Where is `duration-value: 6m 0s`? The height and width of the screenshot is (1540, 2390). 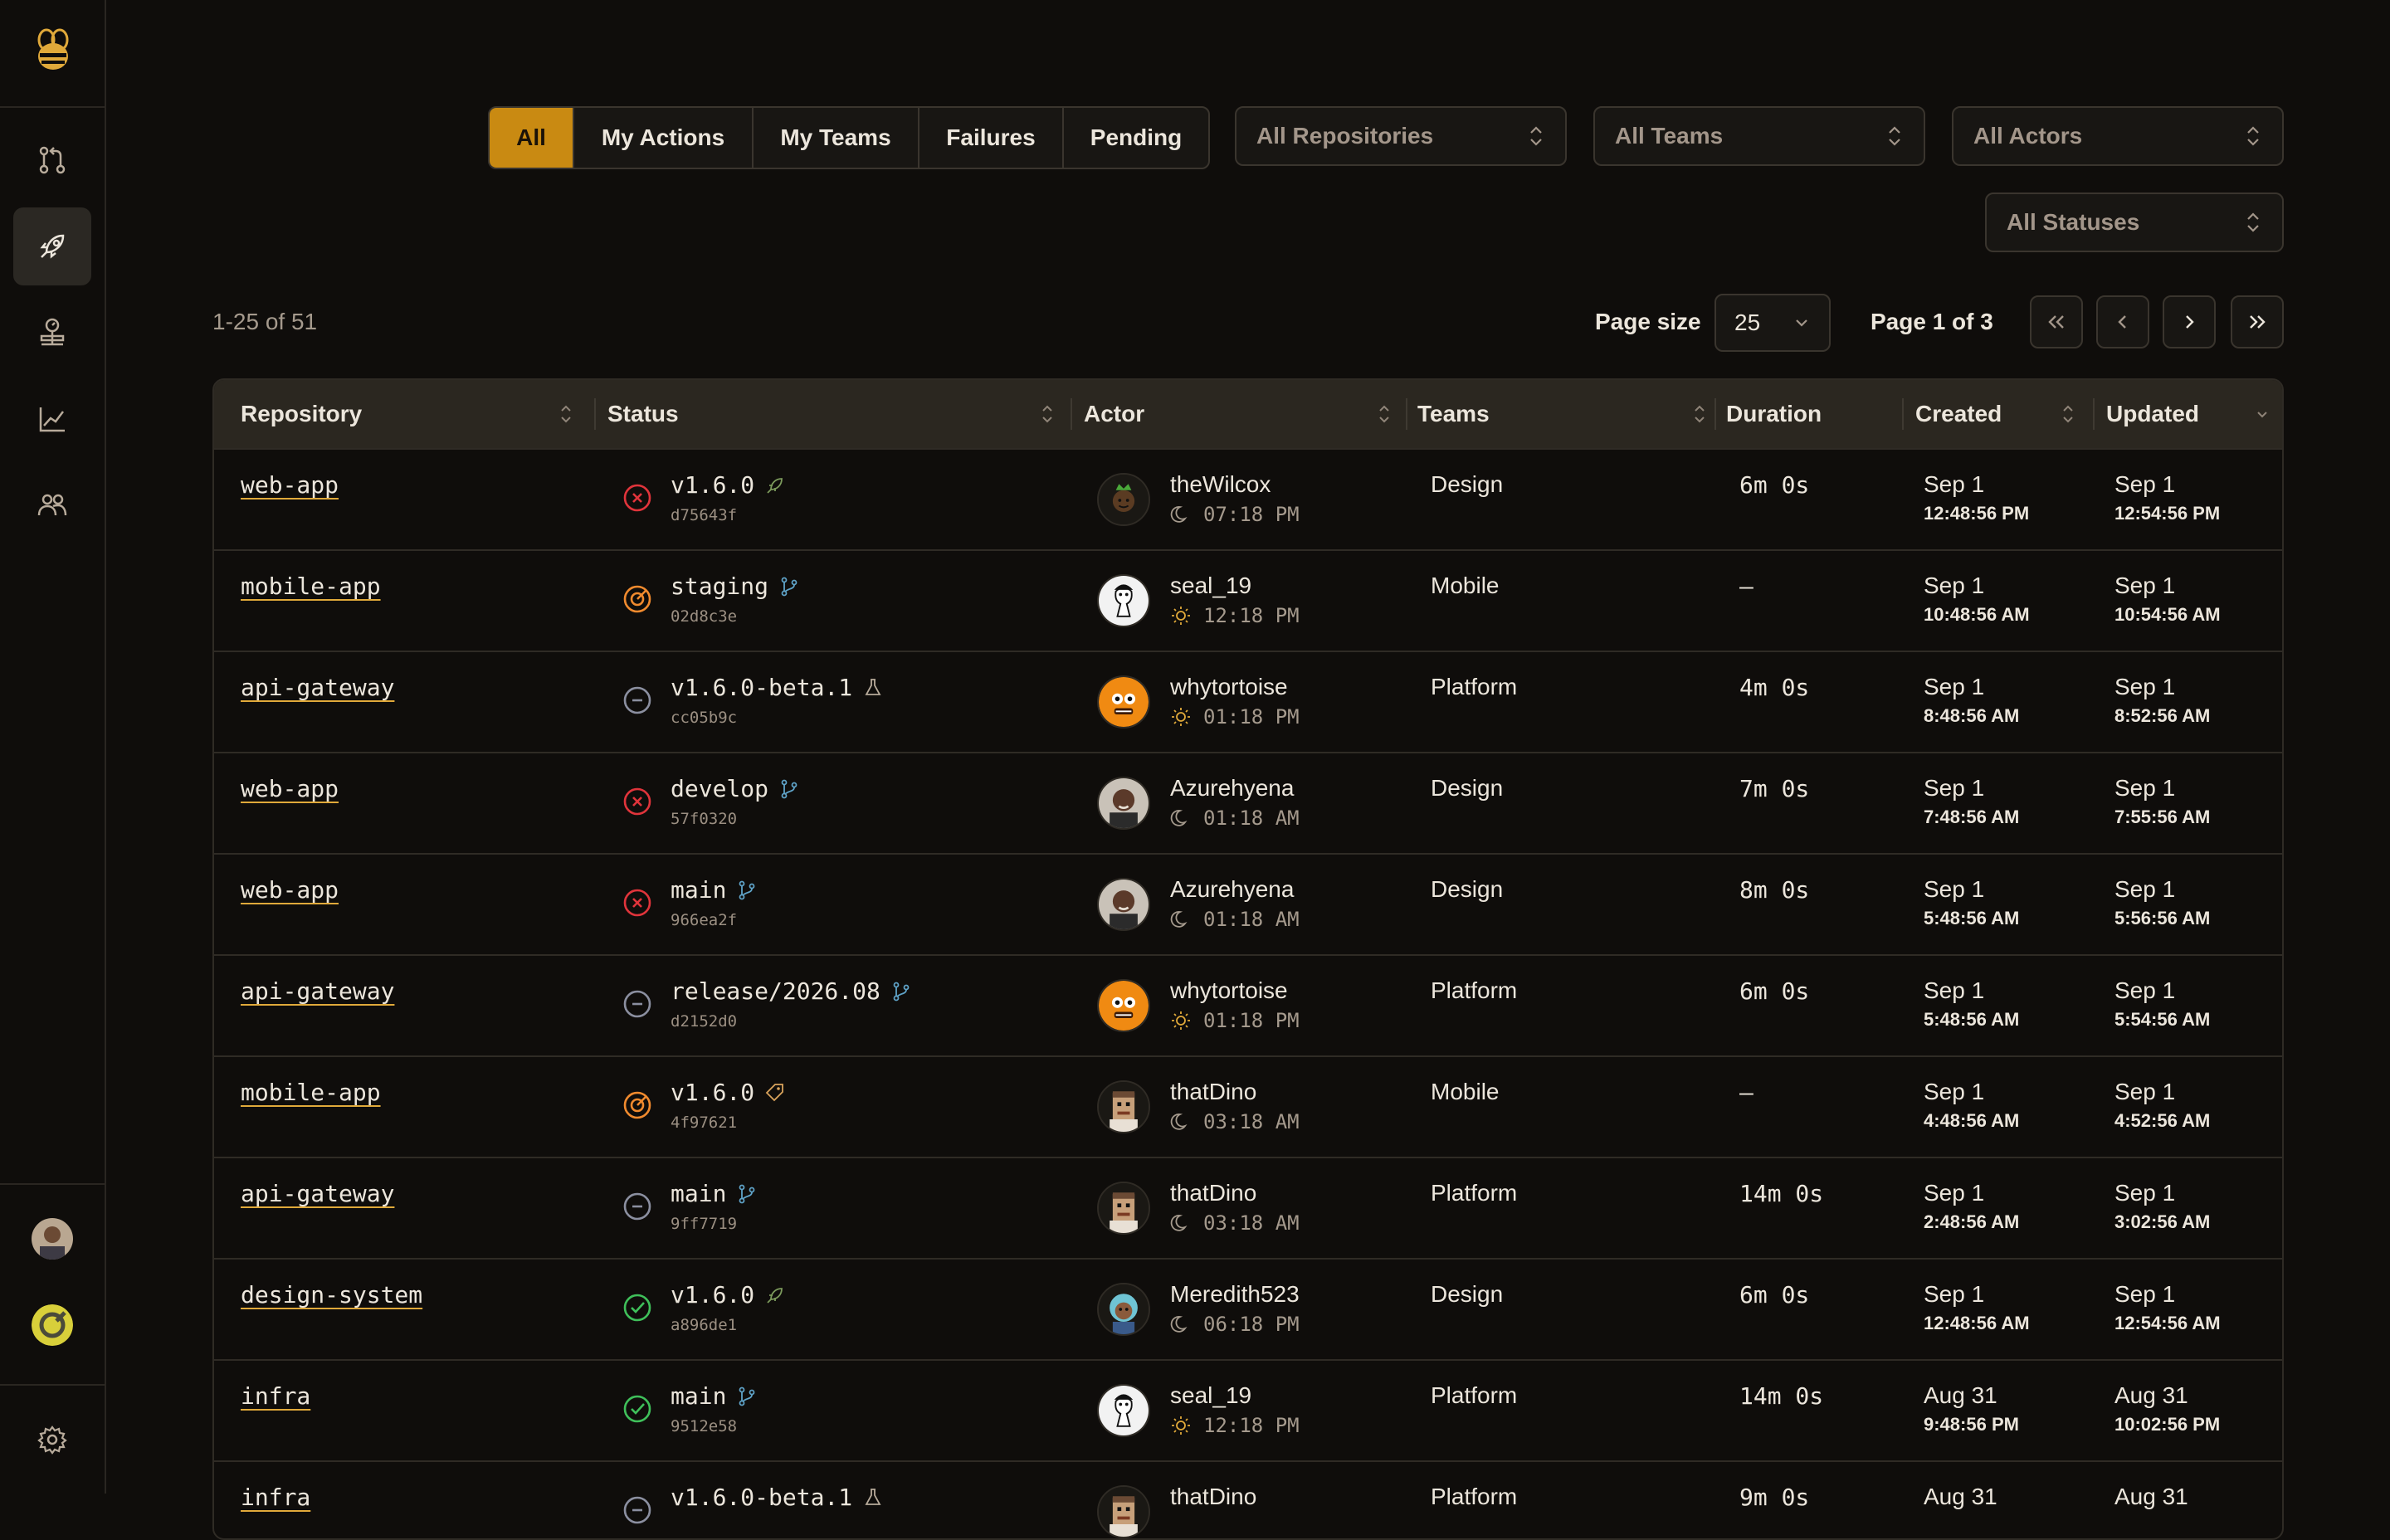 duration-value: 6m 0s is located at coordinates (1774, 1295).